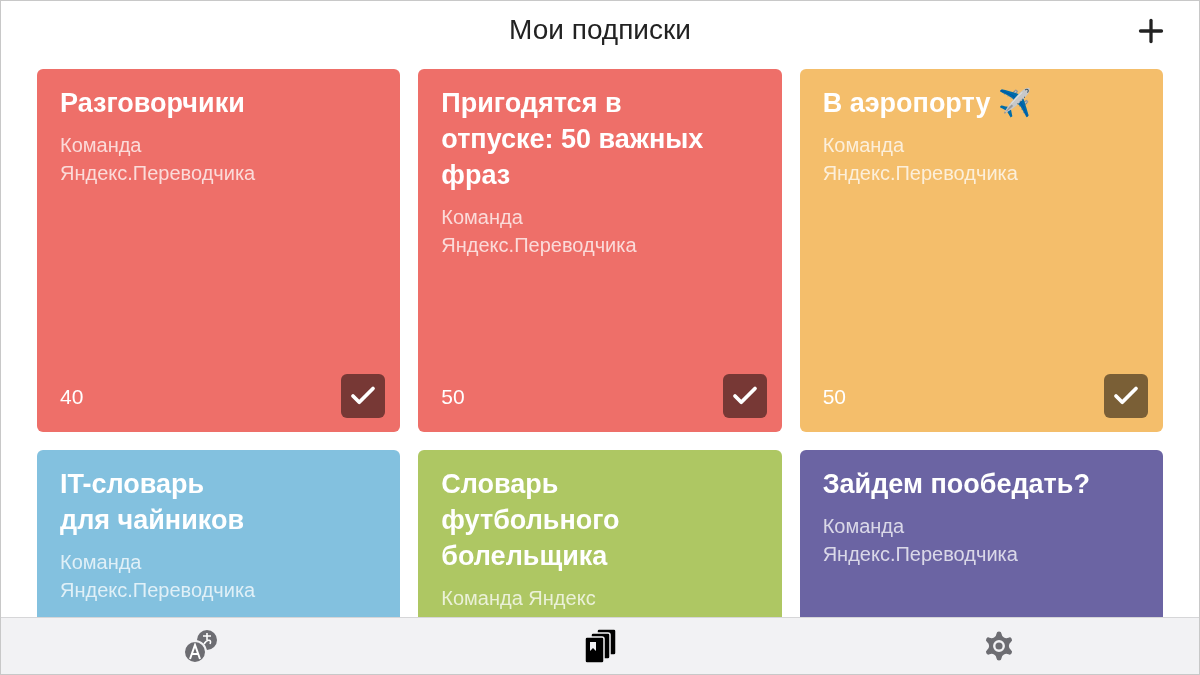 This screenshot has width=1200, height=675. What do you see at coordinates (531, 520) in the screenshot?
I see `card-title: Словарь футбольного болельщика` at bounding box center [531, 520].